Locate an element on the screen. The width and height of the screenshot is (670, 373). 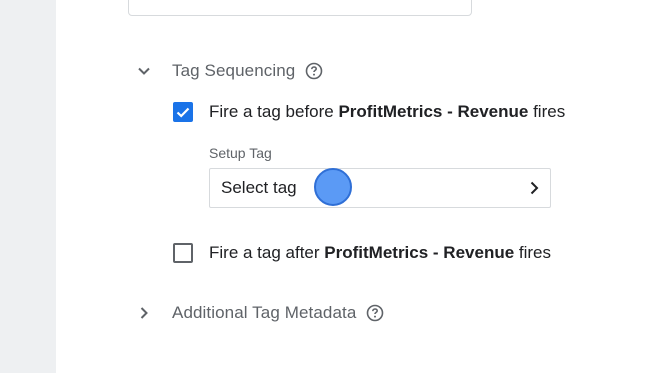
previous-input-field is located at coordinates (300, 8).